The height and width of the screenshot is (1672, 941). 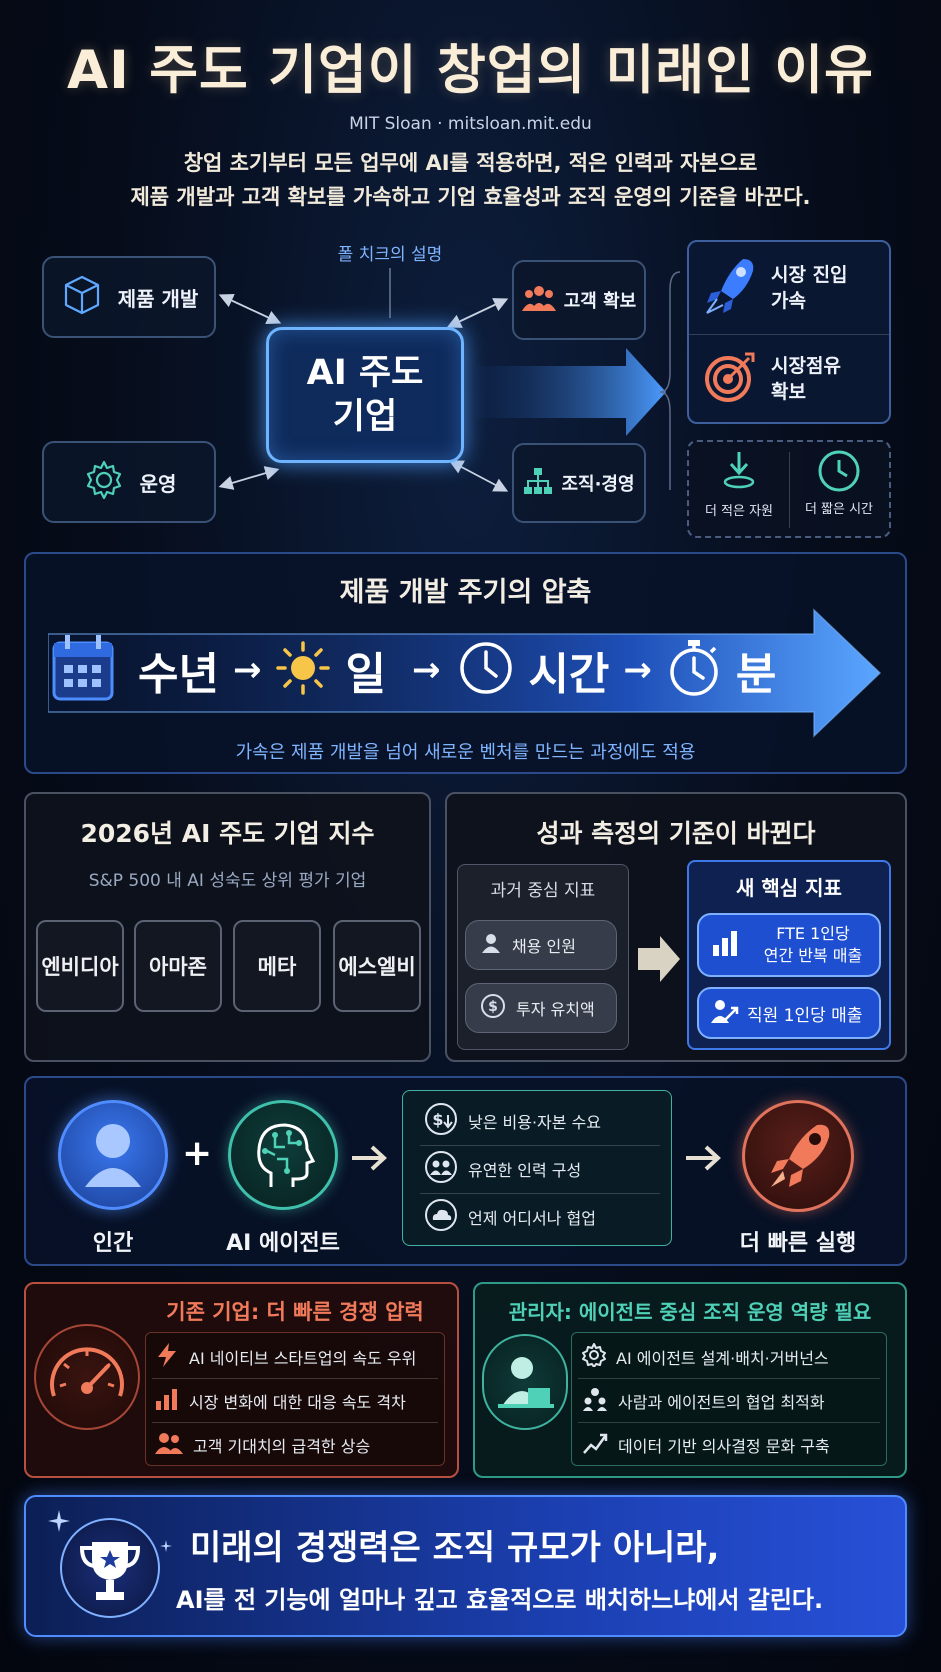 I want to click on human-avatar, so click(x=113, y=1155).